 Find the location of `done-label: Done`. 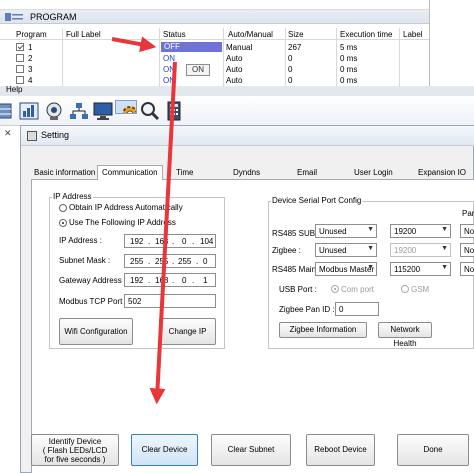

done-label: Done is located at coordinates (433, 449).